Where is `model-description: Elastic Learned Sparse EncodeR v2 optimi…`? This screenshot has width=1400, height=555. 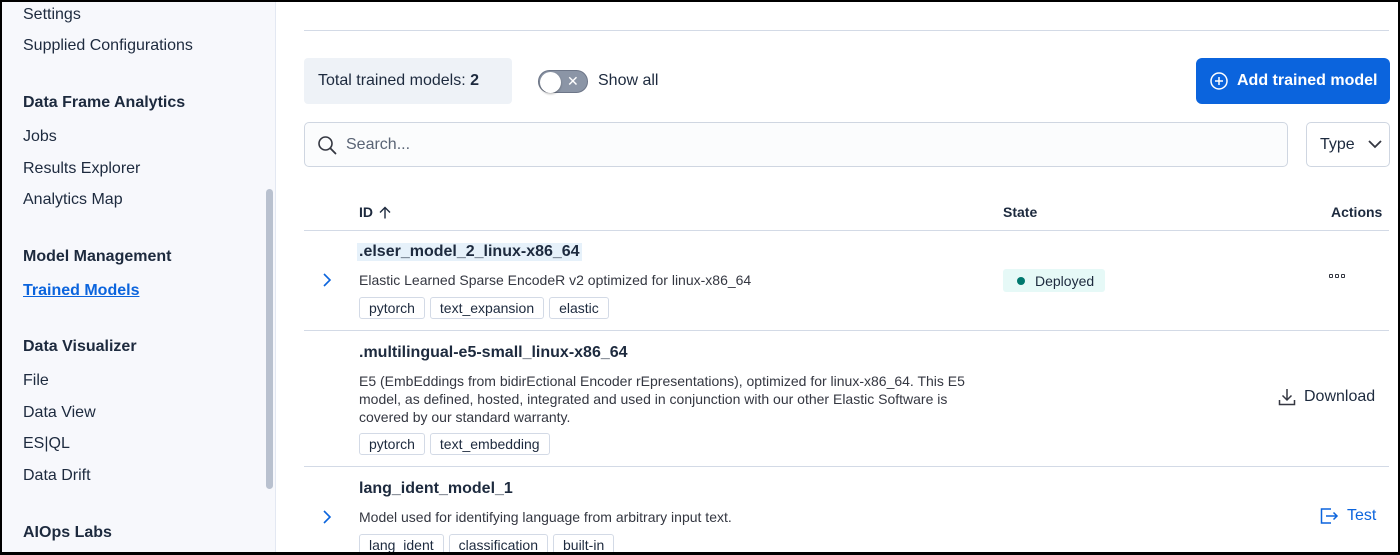
model-description: Elastic Learned Sparse EncodeR v2 optimi… is located at coordinates (555, 280).